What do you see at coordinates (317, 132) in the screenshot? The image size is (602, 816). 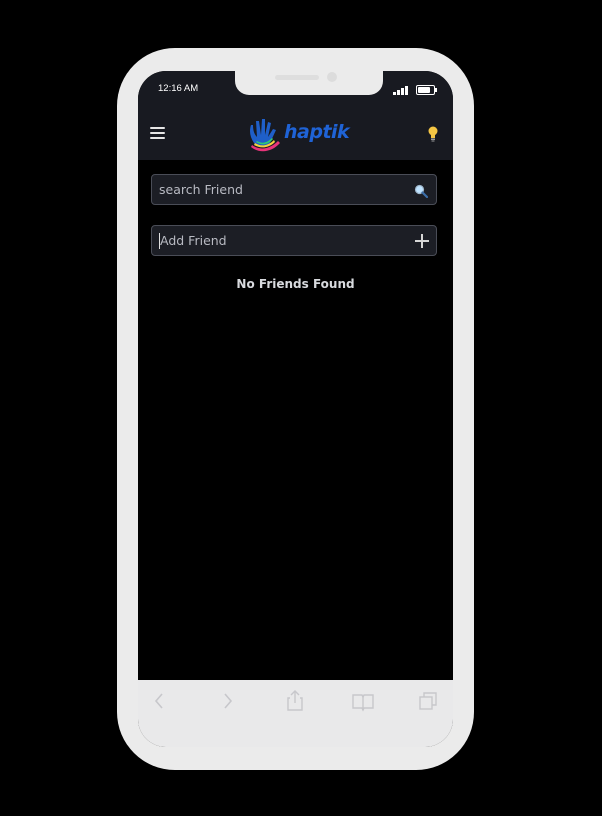 I see `logo-wordmark: haptik` at bounding box center [317, 132].